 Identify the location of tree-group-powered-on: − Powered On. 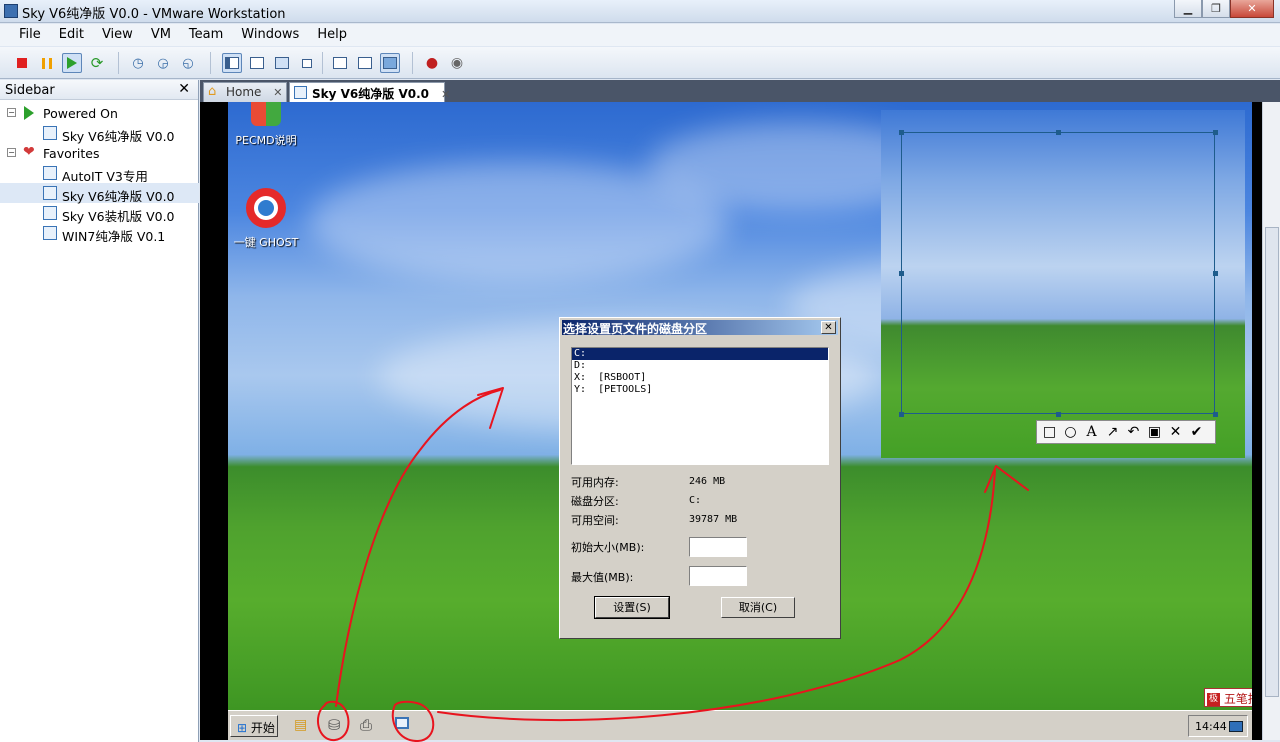
(99, 113).